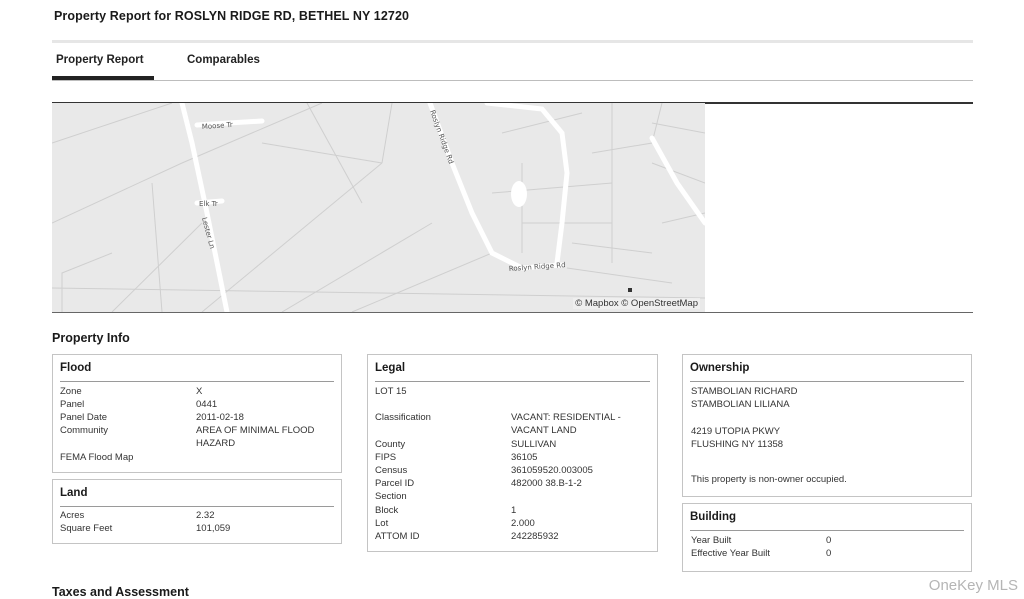  I want to click on flood-zone-label: Zone, so click(71, 391).